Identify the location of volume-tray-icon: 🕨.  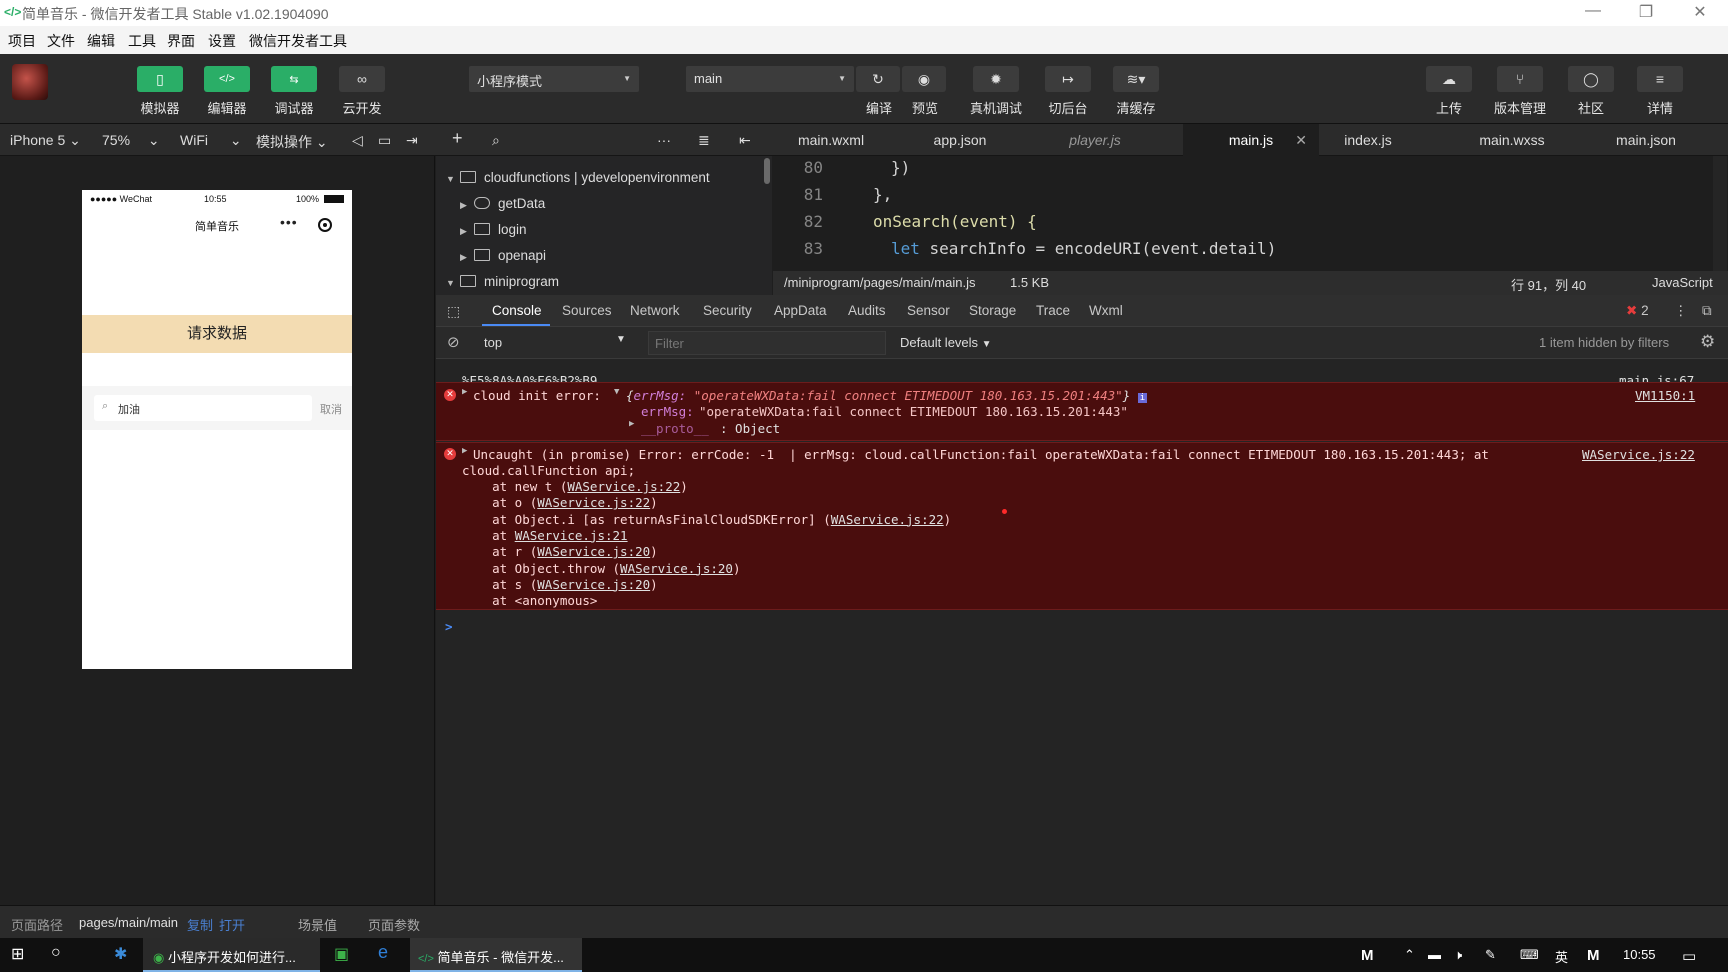
(1458, 955).